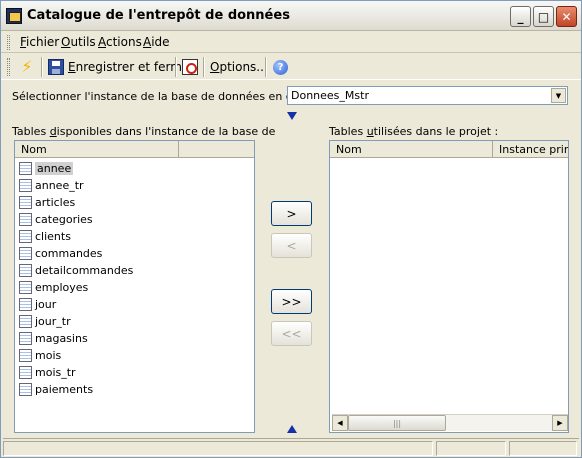 The image size is (582, 458). Describe the element at coordinates (56, 219) in the screenshot. I see `list-item: categories` at that location.